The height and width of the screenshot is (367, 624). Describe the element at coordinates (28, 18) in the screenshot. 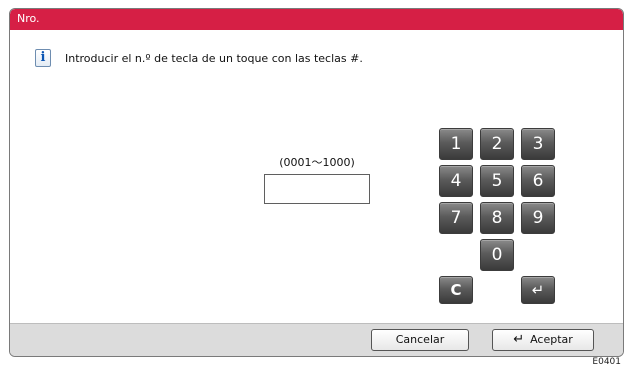

I see `dialog-title: Nro.` at that location.